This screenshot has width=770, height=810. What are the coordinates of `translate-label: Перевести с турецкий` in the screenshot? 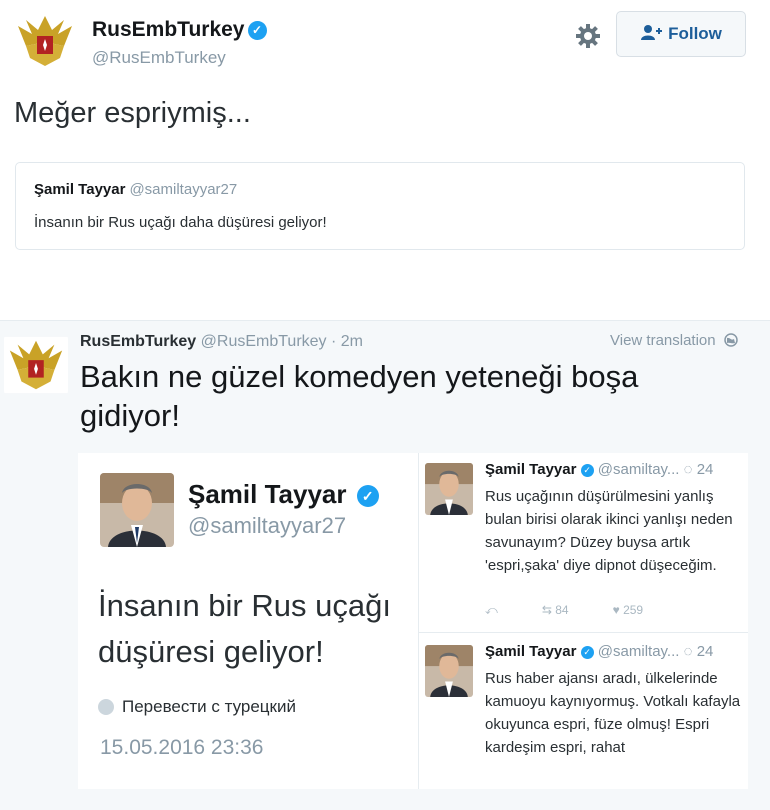 It's located at (209, 706).